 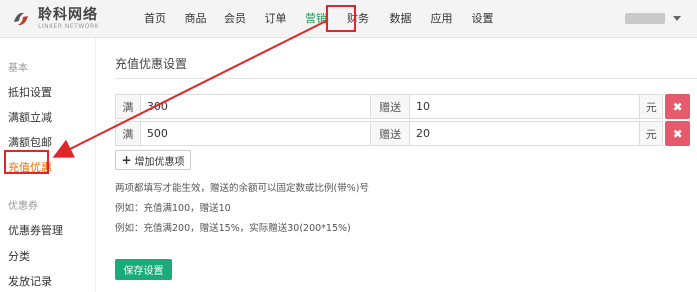 I want to click on divider, so click(x=406, y=78).